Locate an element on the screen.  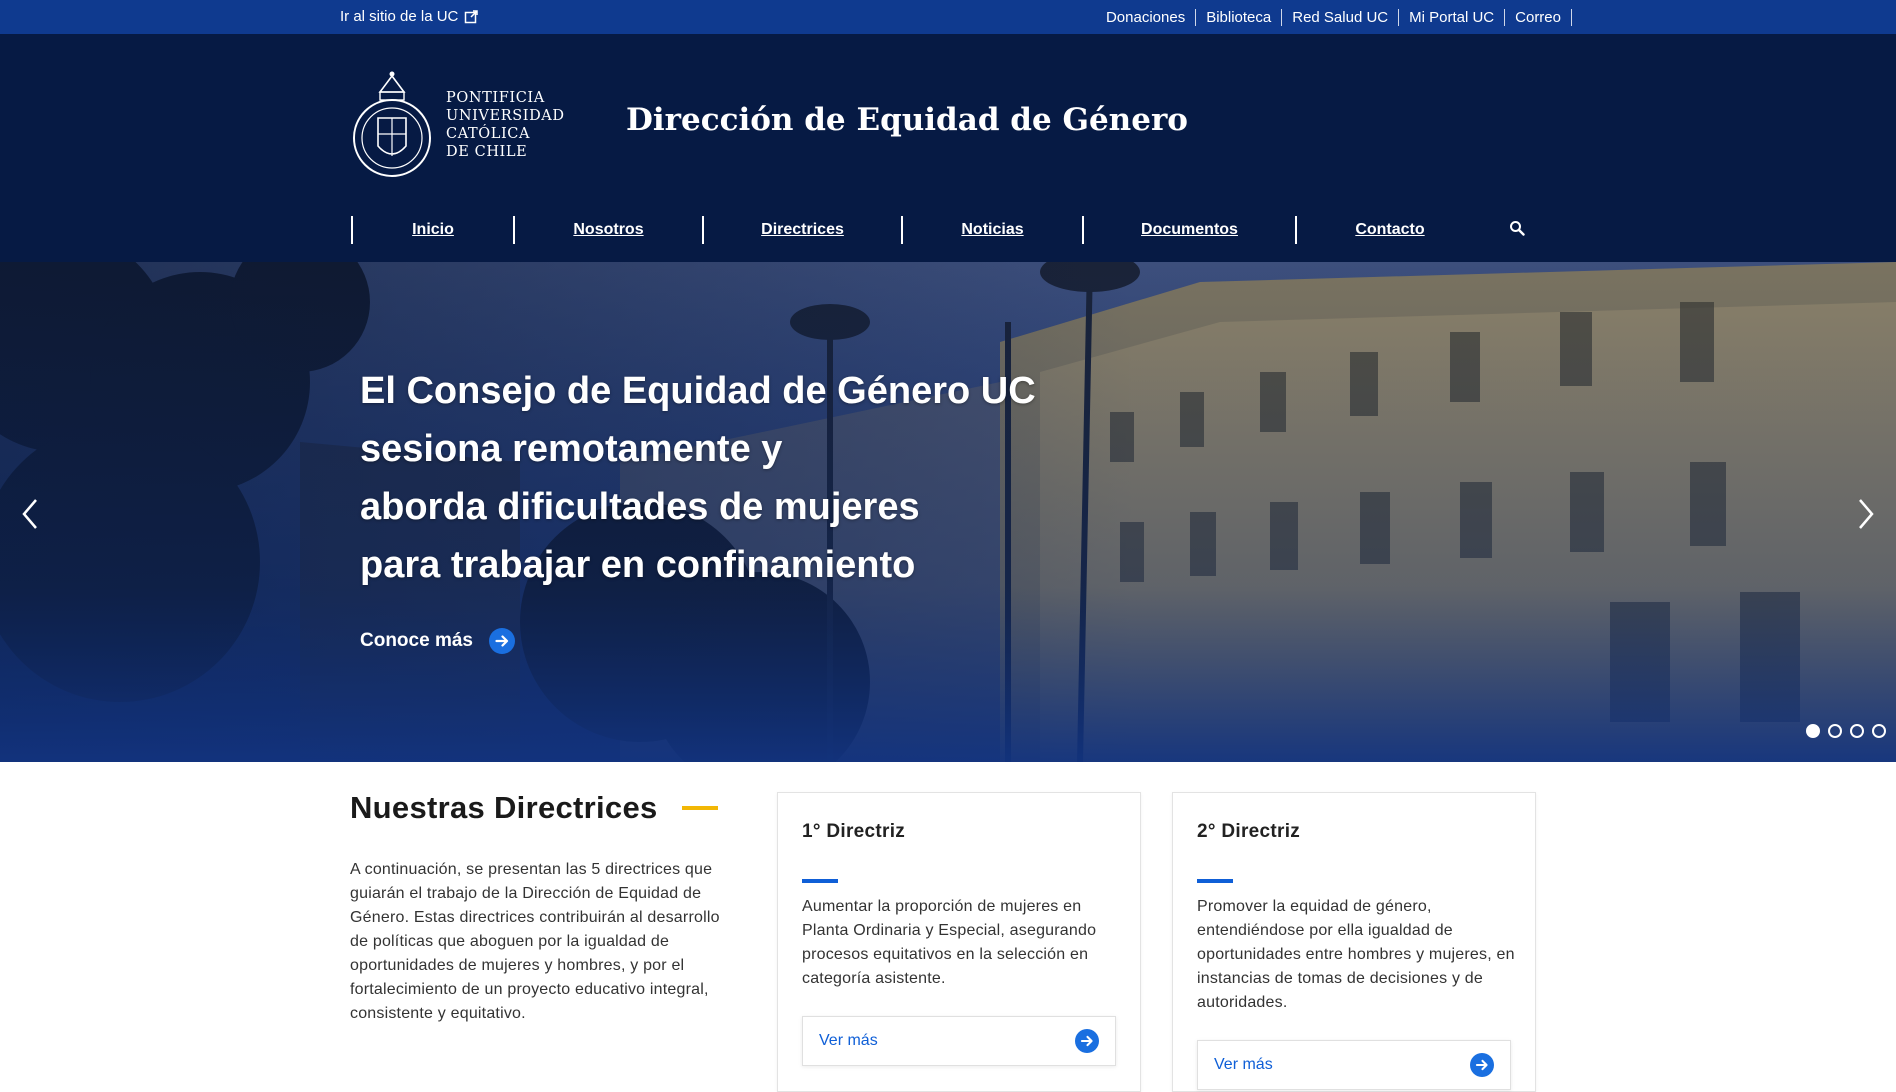
logo-line: DE CHILE is located at coordinates (487, 152).